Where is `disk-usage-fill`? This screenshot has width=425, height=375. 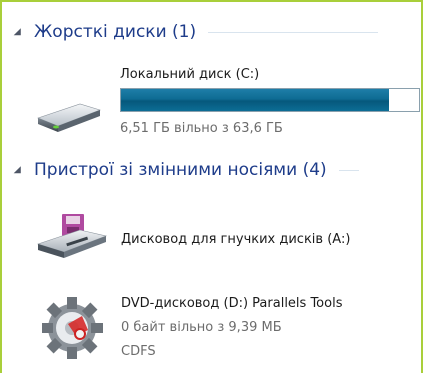 disk-usage-fill is located at coordinates (255, 100).